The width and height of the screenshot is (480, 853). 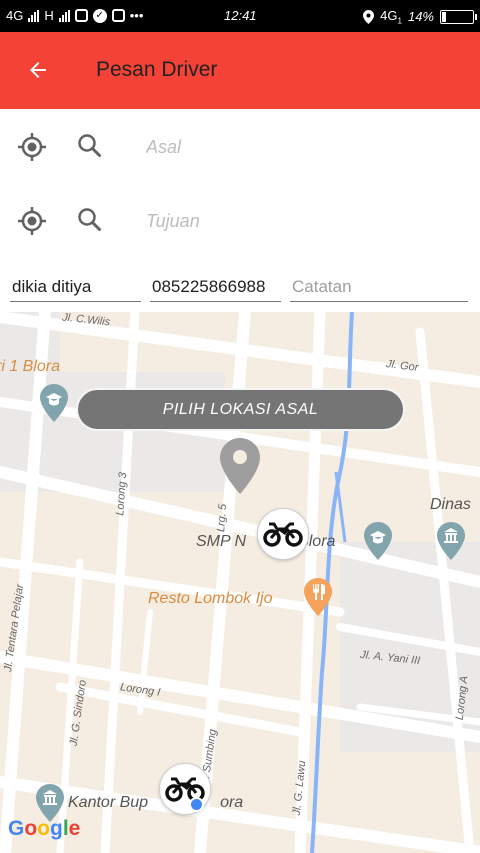 I want to click on location-icon, so click(x=369, y=16).